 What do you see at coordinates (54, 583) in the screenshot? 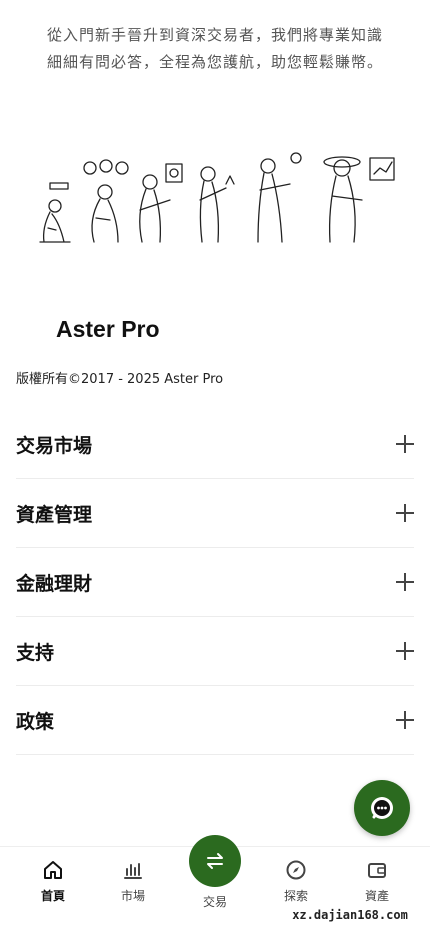
I see `accordion-label: 金融理財` at bounding box center [54, 583].